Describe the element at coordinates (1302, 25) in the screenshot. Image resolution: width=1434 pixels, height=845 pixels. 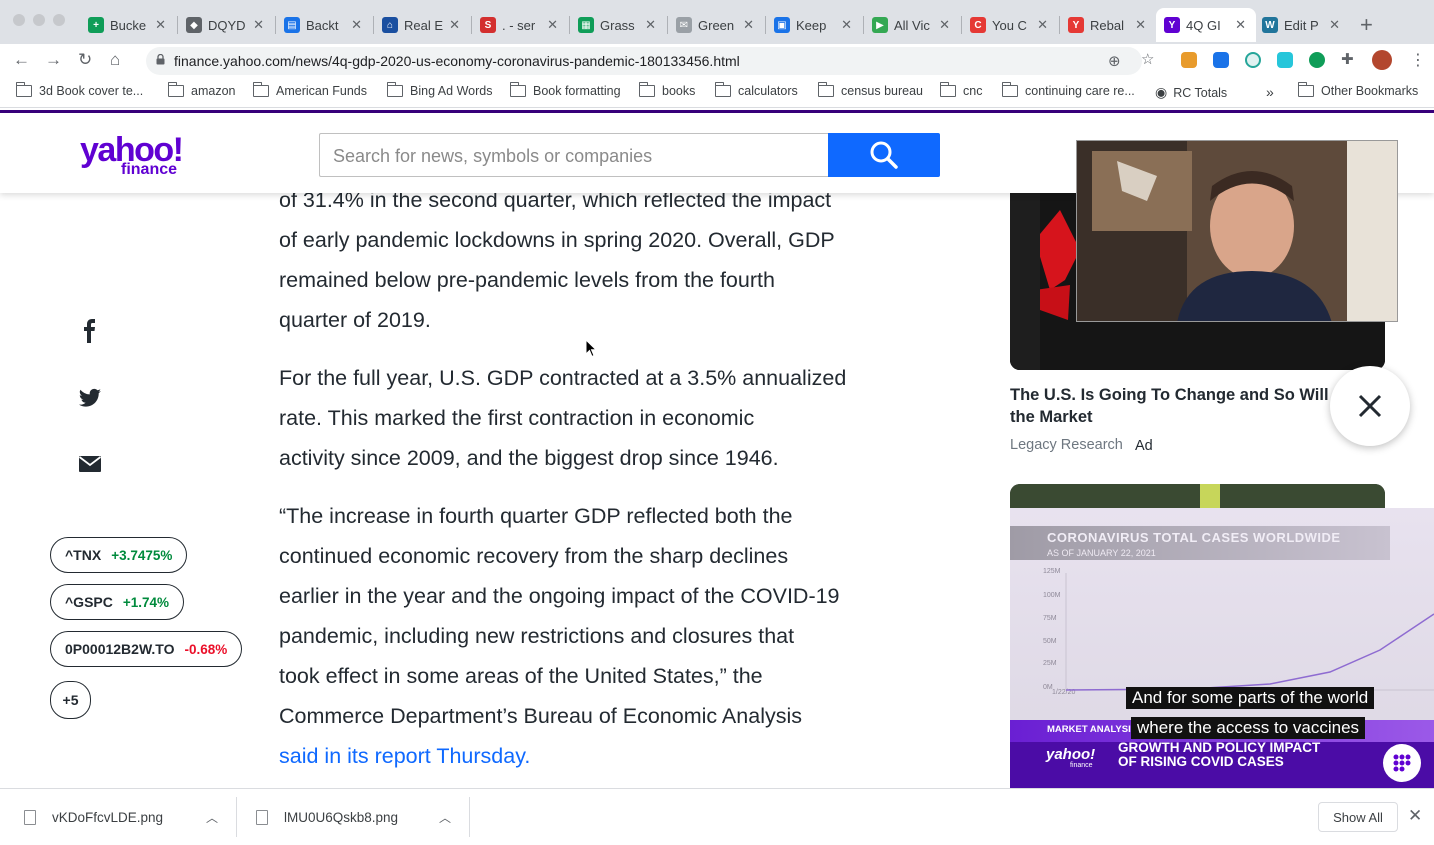
I see `browser-tab: W Edit P ✕` at that location.